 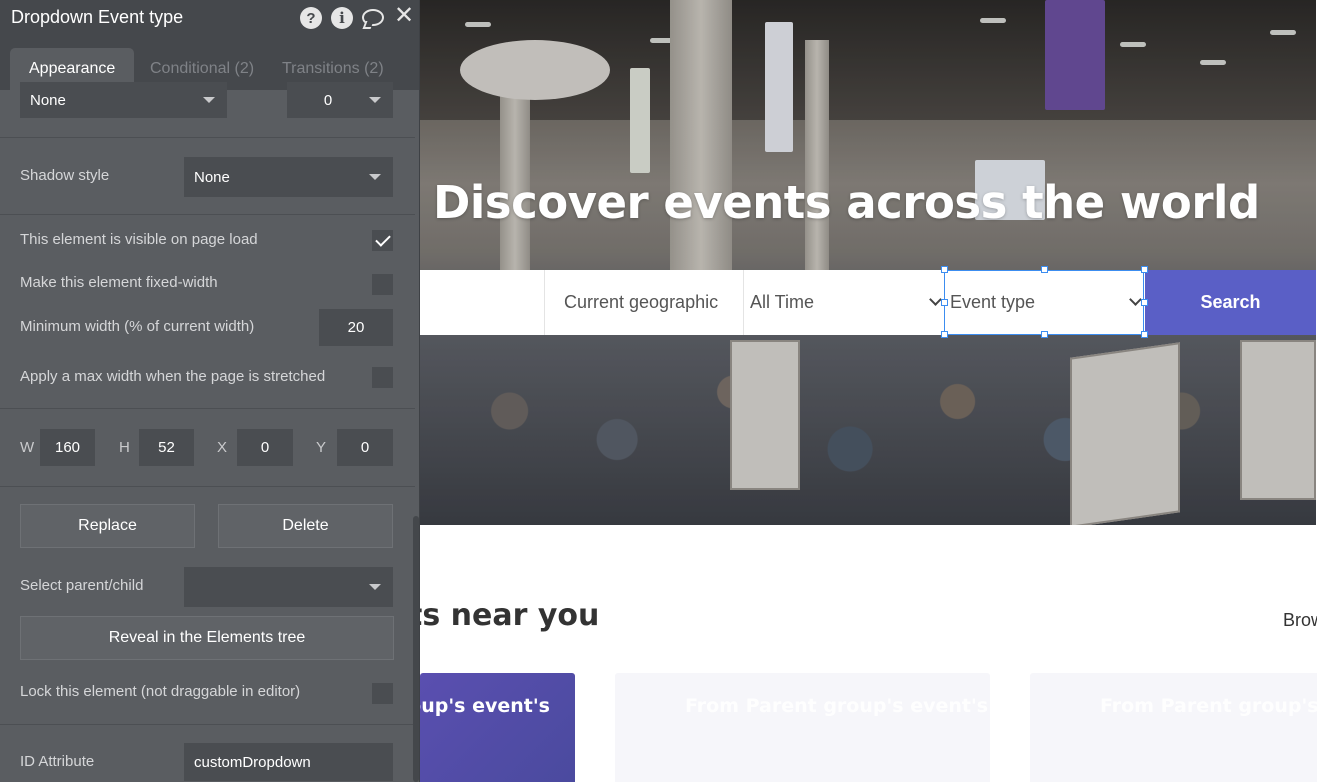 I want to click on event-card: From Parent group's event's, so click(x=802, y=727).